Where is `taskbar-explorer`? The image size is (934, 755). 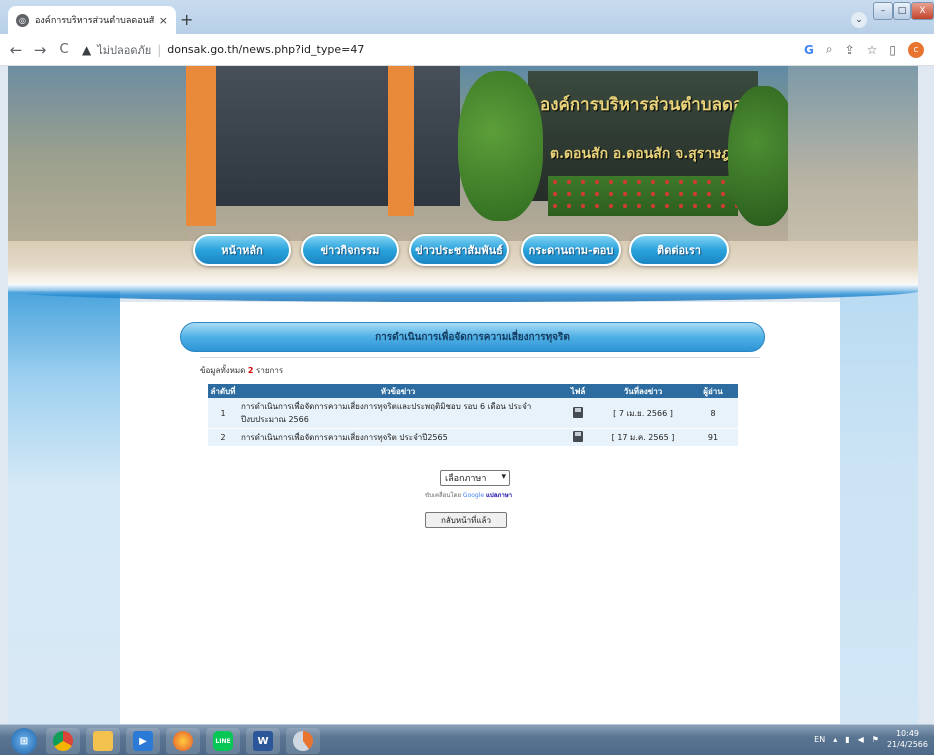
taskbar-explorer is located at coordinates (103, 741).